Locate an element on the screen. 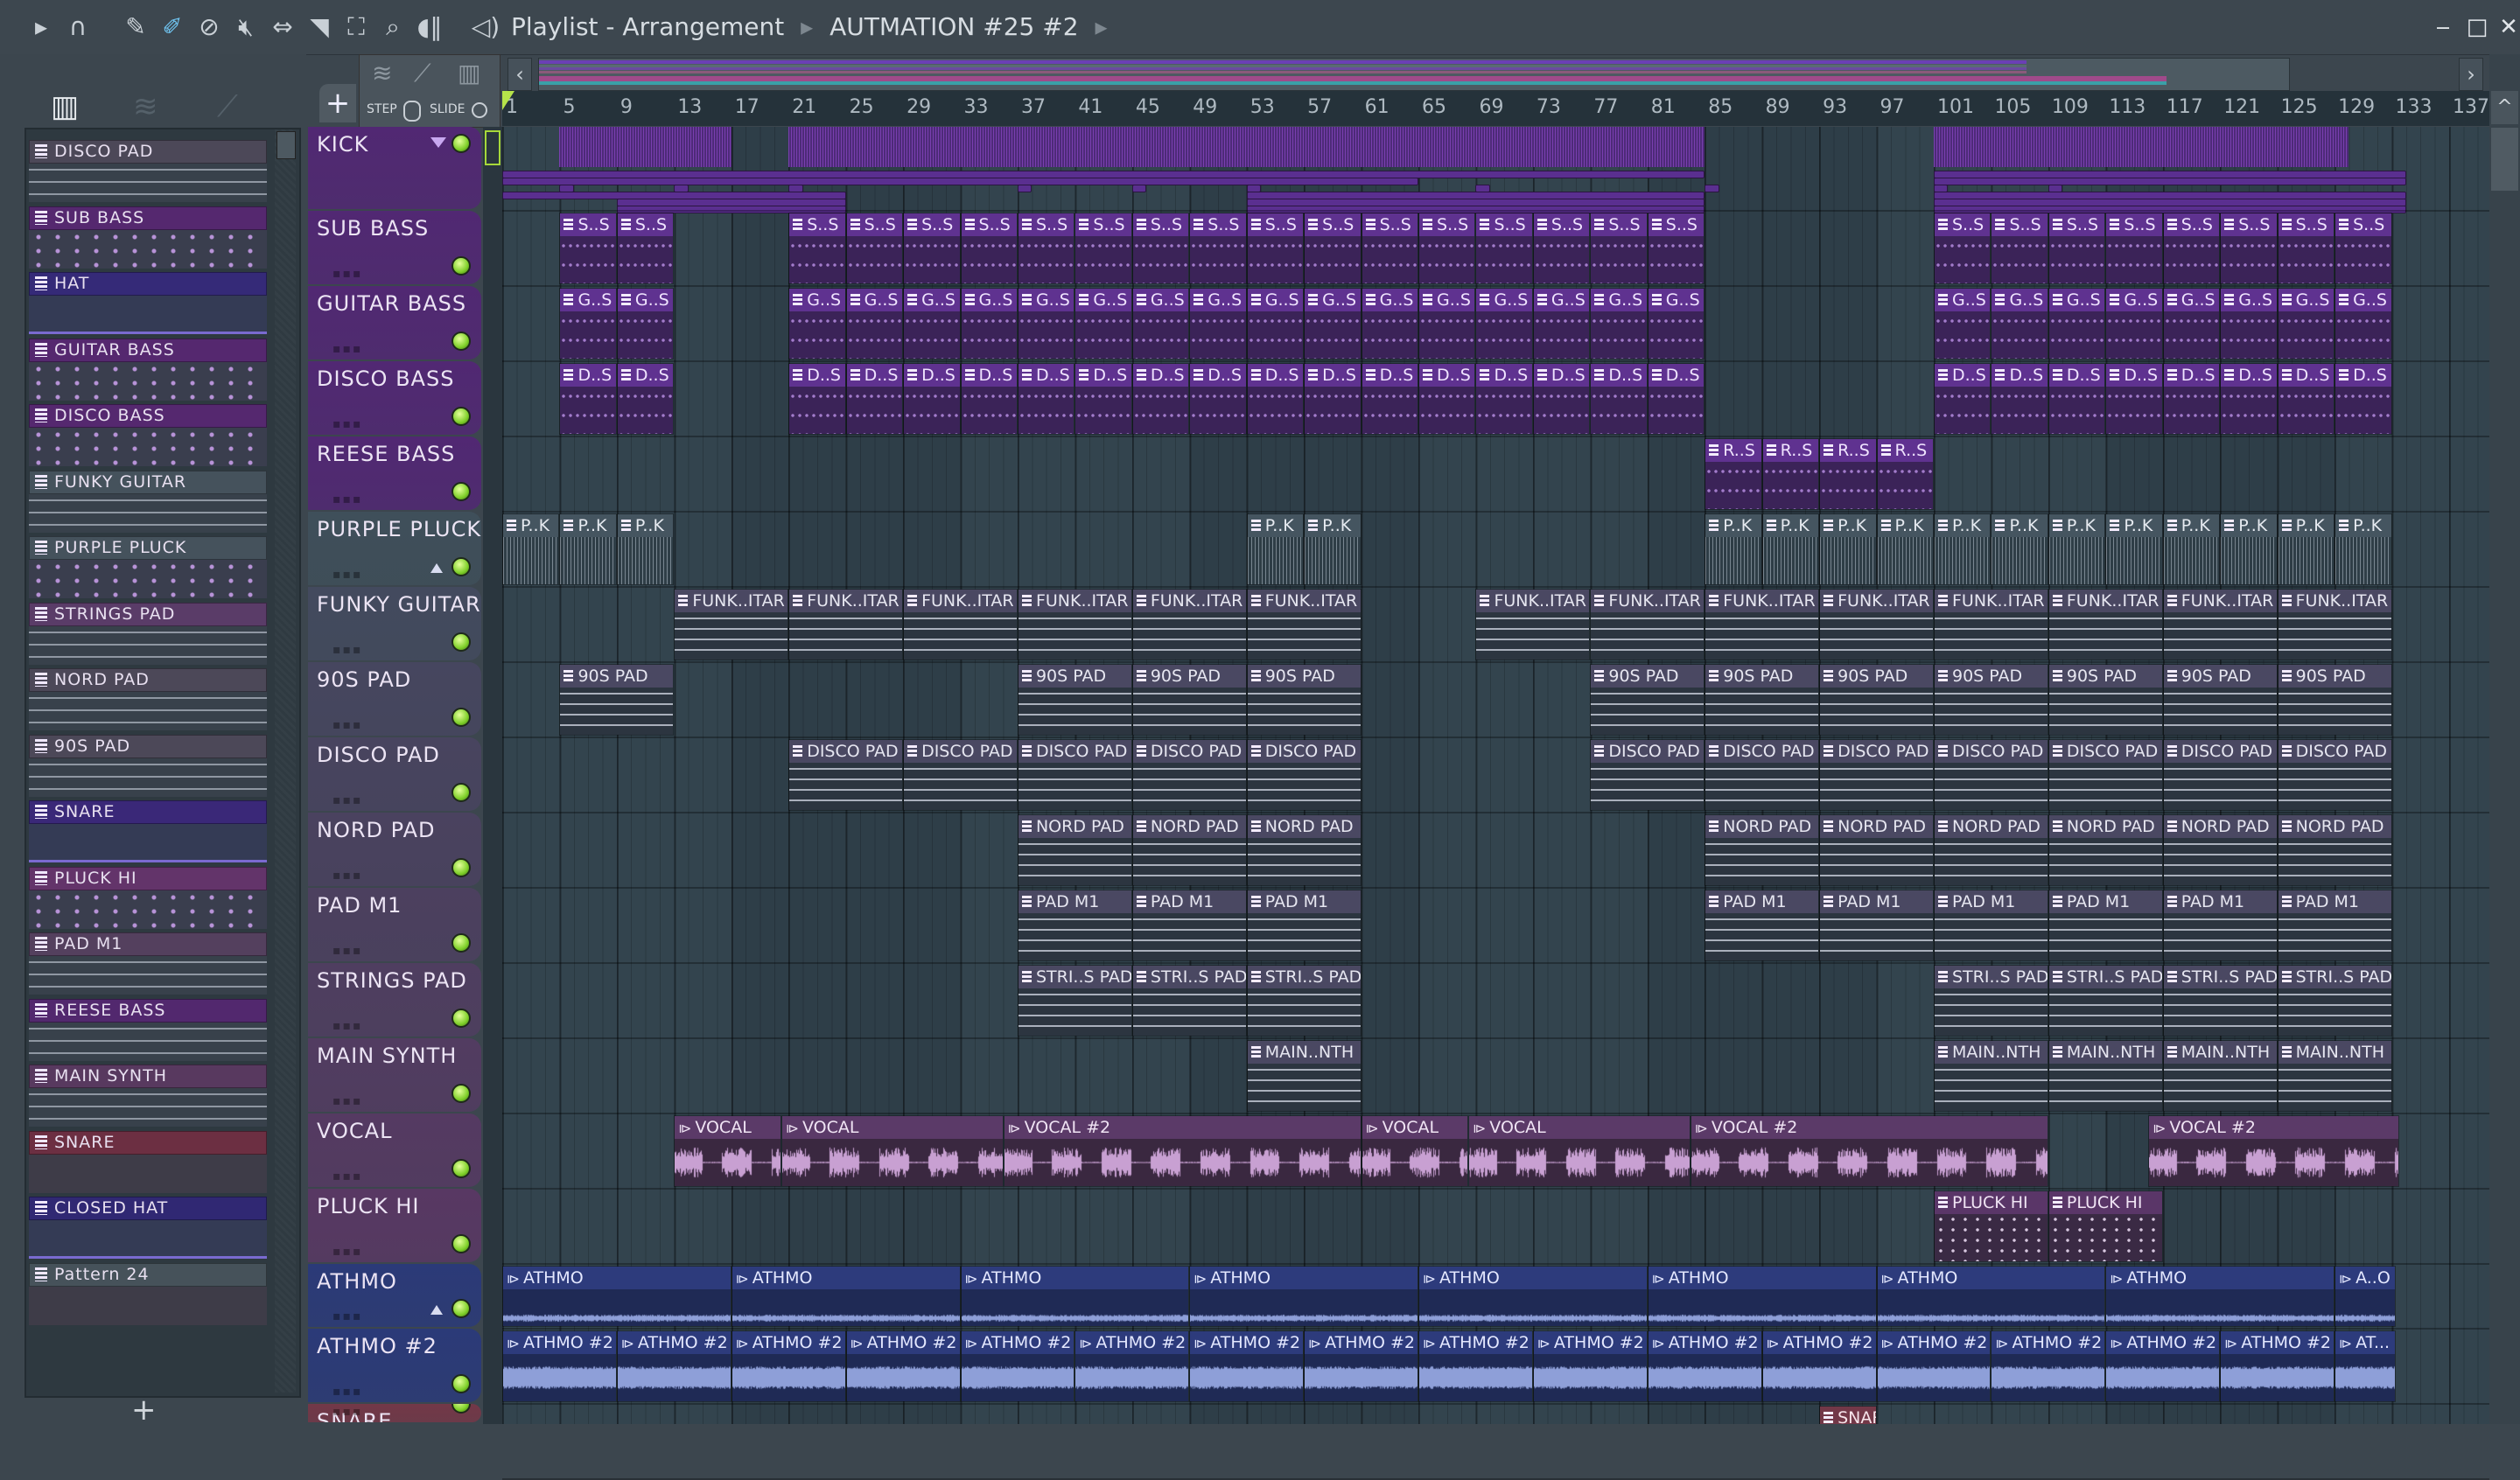 This screenshot has width=2520, height=1480. picker-item: GUITAR BASS is located at coordinates (148, 370).